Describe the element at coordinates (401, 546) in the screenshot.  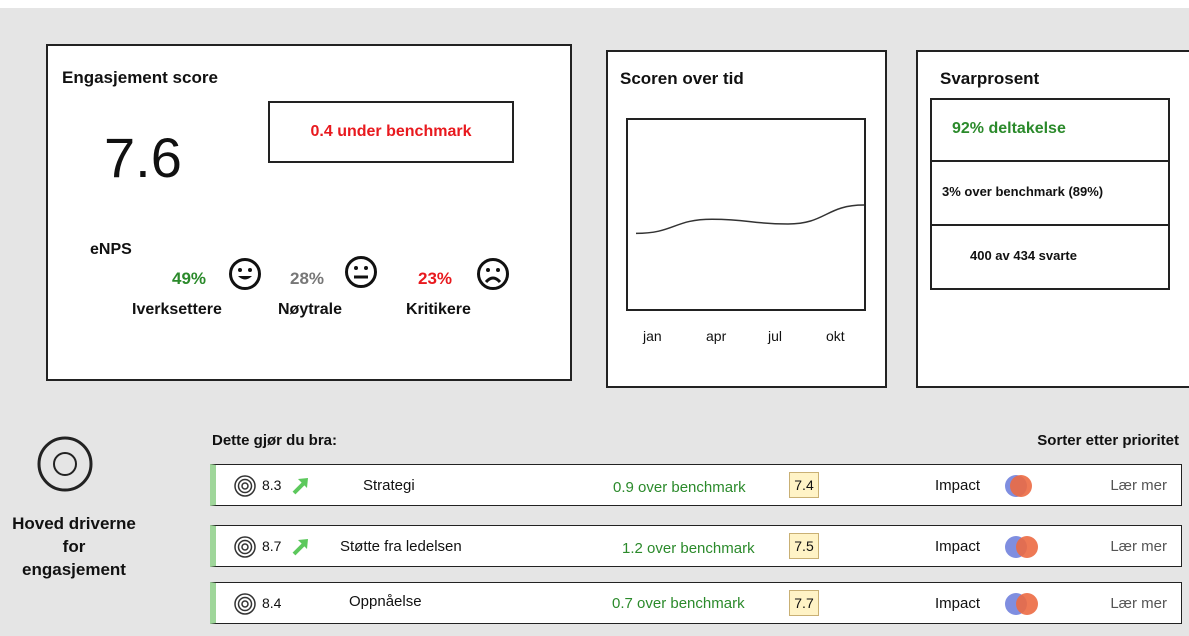
I see `driver-name: Støtte fra ledelsen` at that location.